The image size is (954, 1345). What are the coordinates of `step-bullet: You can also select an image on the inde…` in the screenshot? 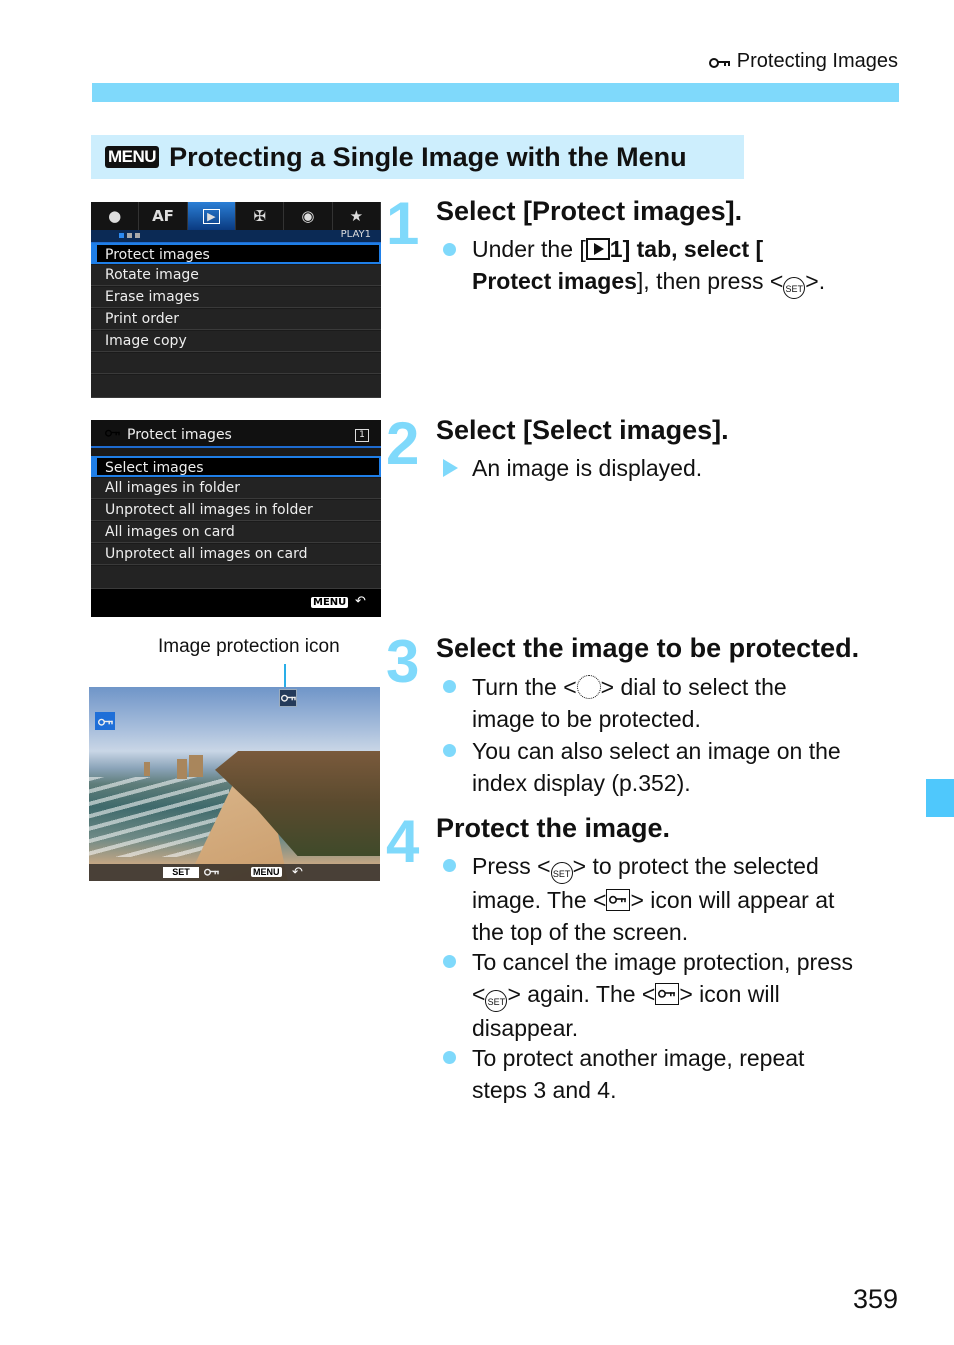 It's located at (656, 767).